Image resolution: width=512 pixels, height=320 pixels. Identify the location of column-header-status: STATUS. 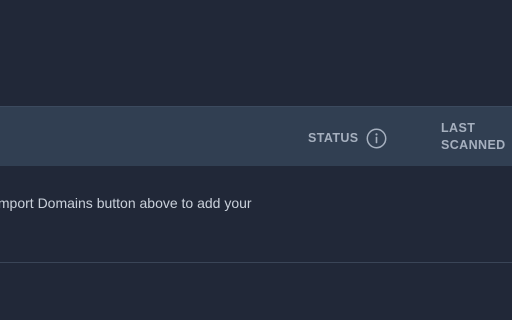
(347, 138).